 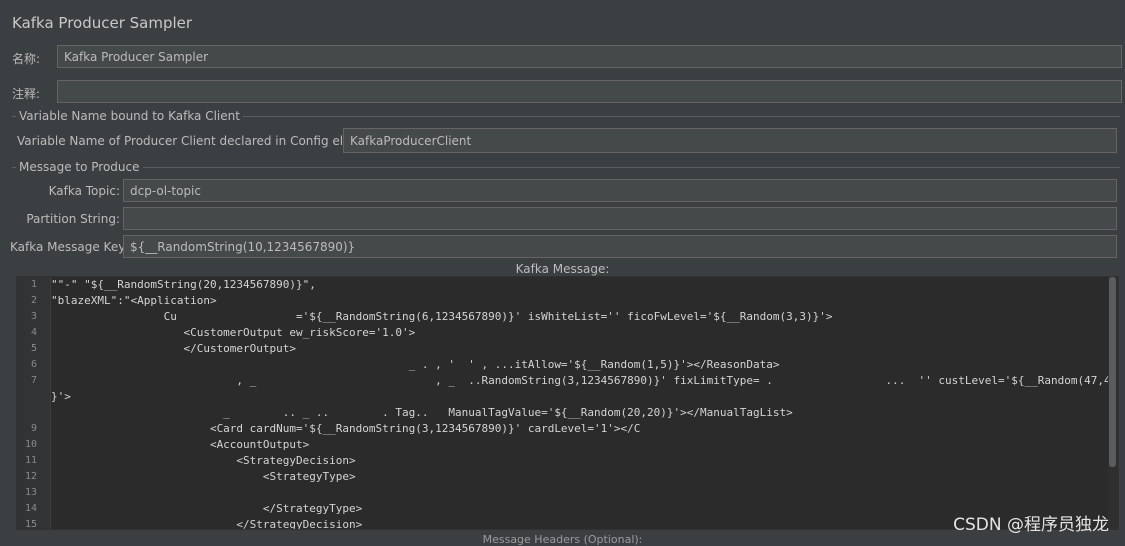 I want to click on csdn-watermark: CSDN @程序员独龙, so click(x=1031, y=525).